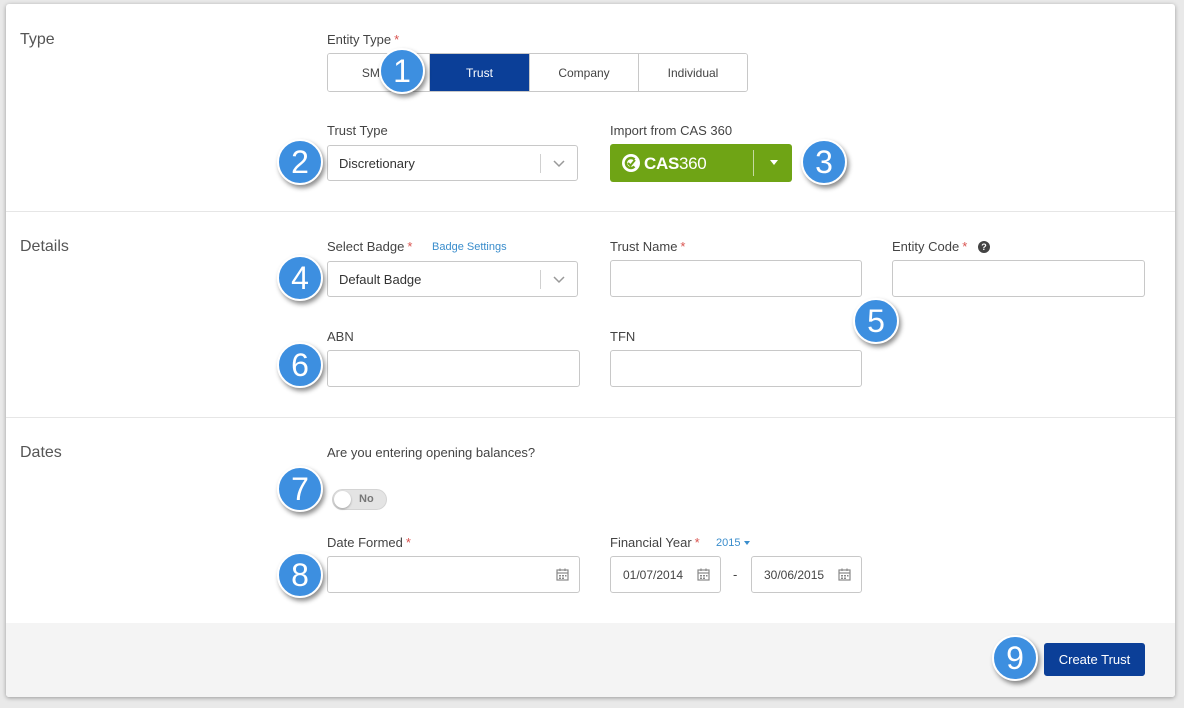 This screenshot has height=708, width=1184. Describe the element at coordinates (648, 246) in the screenshot. I see `trust-name-label: Trust Name *` at that location.